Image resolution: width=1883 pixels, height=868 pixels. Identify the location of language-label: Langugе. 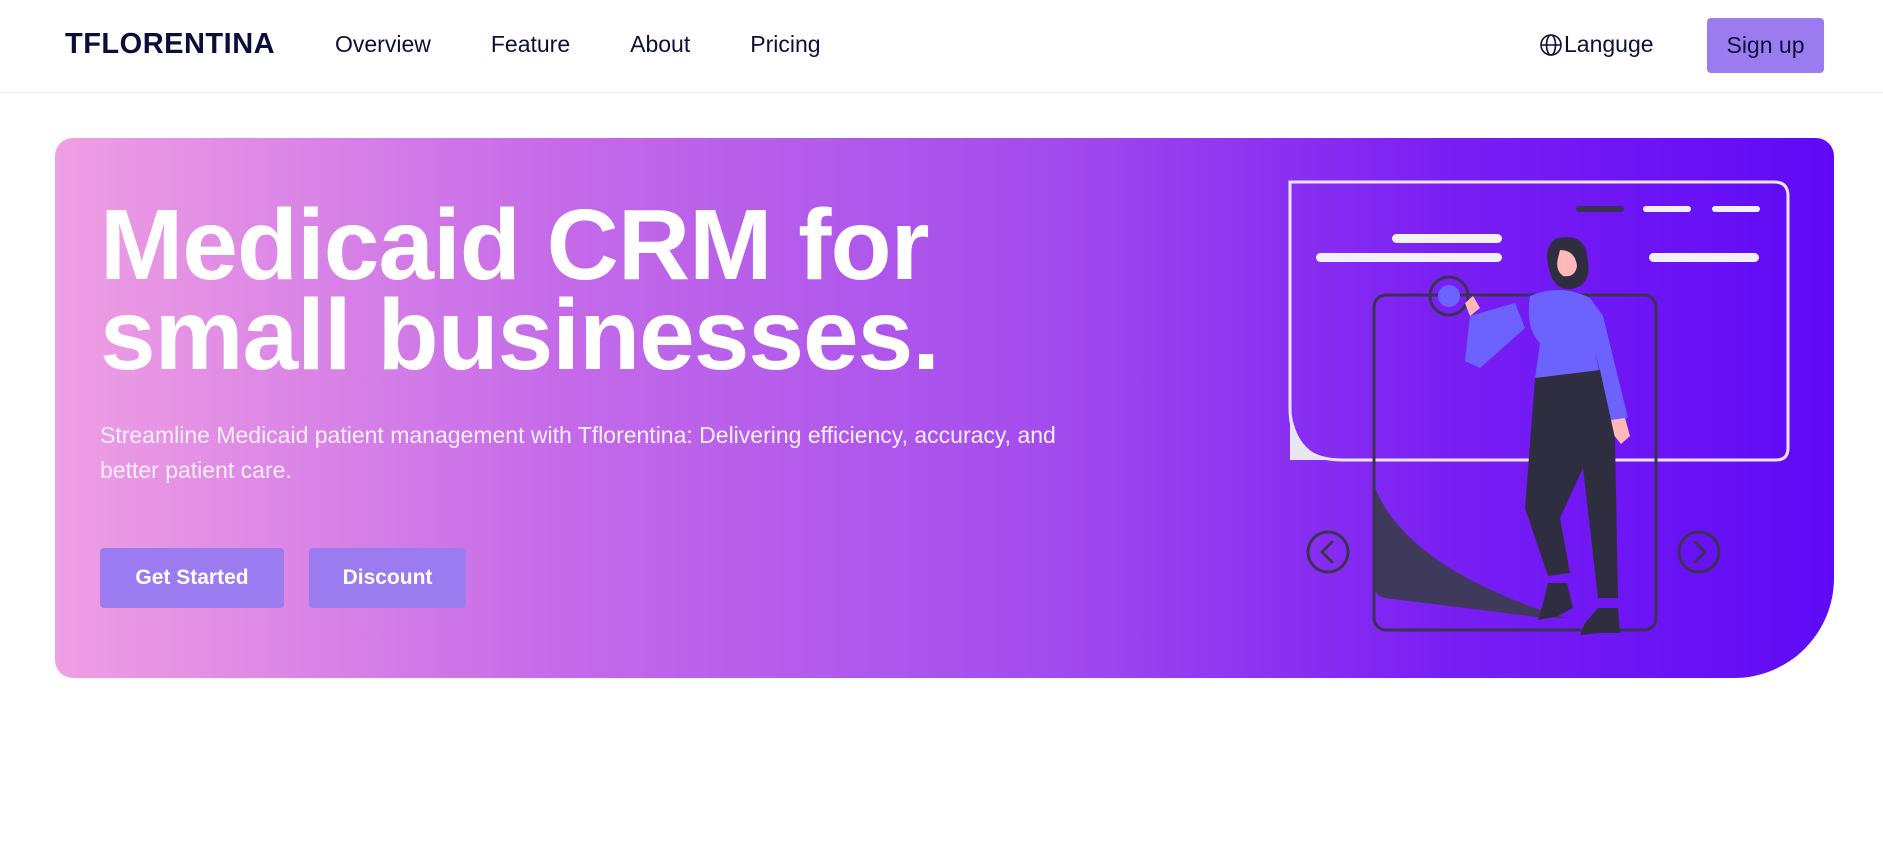
(1609, 44).